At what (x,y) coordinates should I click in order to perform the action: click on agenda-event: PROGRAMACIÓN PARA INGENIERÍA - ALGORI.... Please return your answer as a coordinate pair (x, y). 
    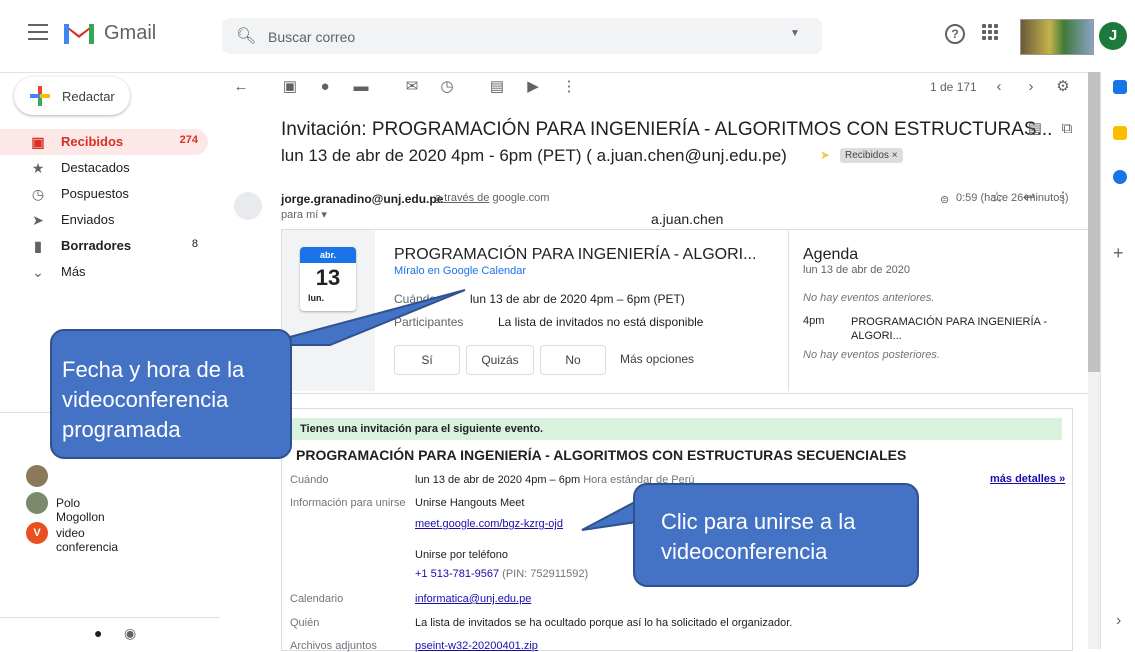
    Looking at the image, I should click on (951, 329).